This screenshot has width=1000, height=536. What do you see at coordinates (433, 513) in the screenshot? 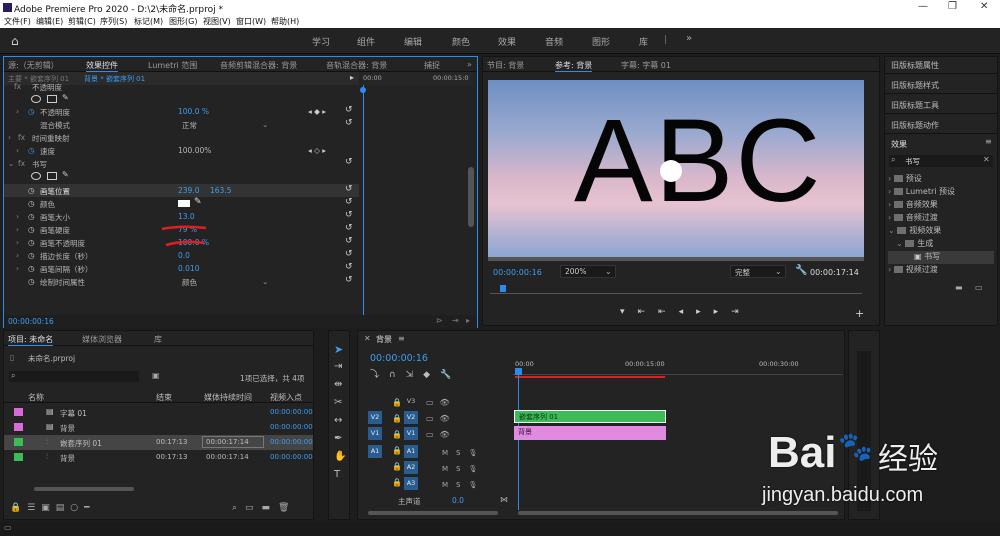
I see `timeline-zoom-scrollbar` at bounding box center [433, 513].